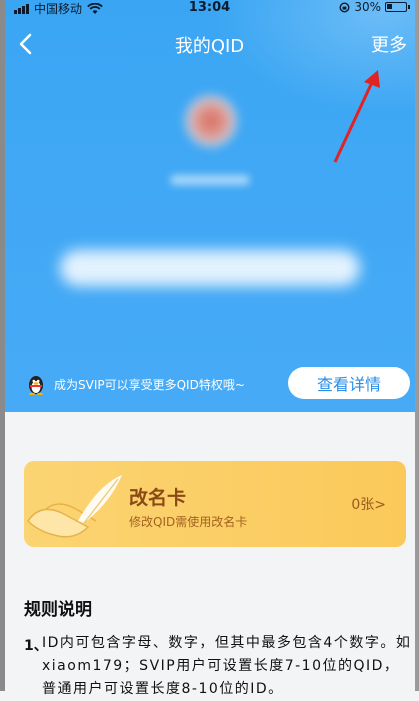 This screenshot has width=419, height=701. Describe the element at coordinates (349, 383) in the screenshot. I see `view-details-button: 查看详情` at that location.